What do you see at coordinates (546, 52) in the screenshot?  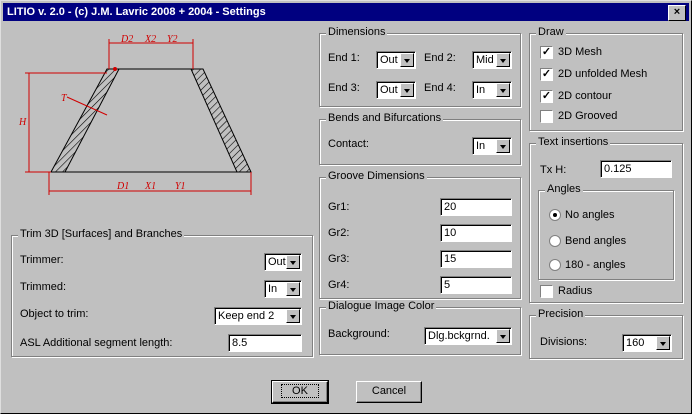 I see `draw-3d-mesh-checkbox: ✓` at bounding box center [546, 52].